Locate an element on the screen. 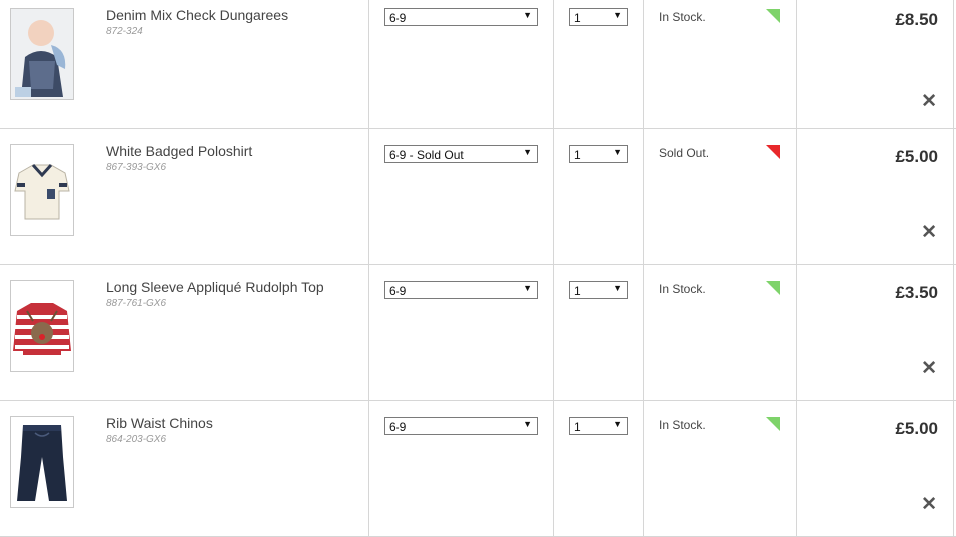 The image size is (956, 537). size-value: 6-9 - Sold Out is located at coordinates (426, 155).